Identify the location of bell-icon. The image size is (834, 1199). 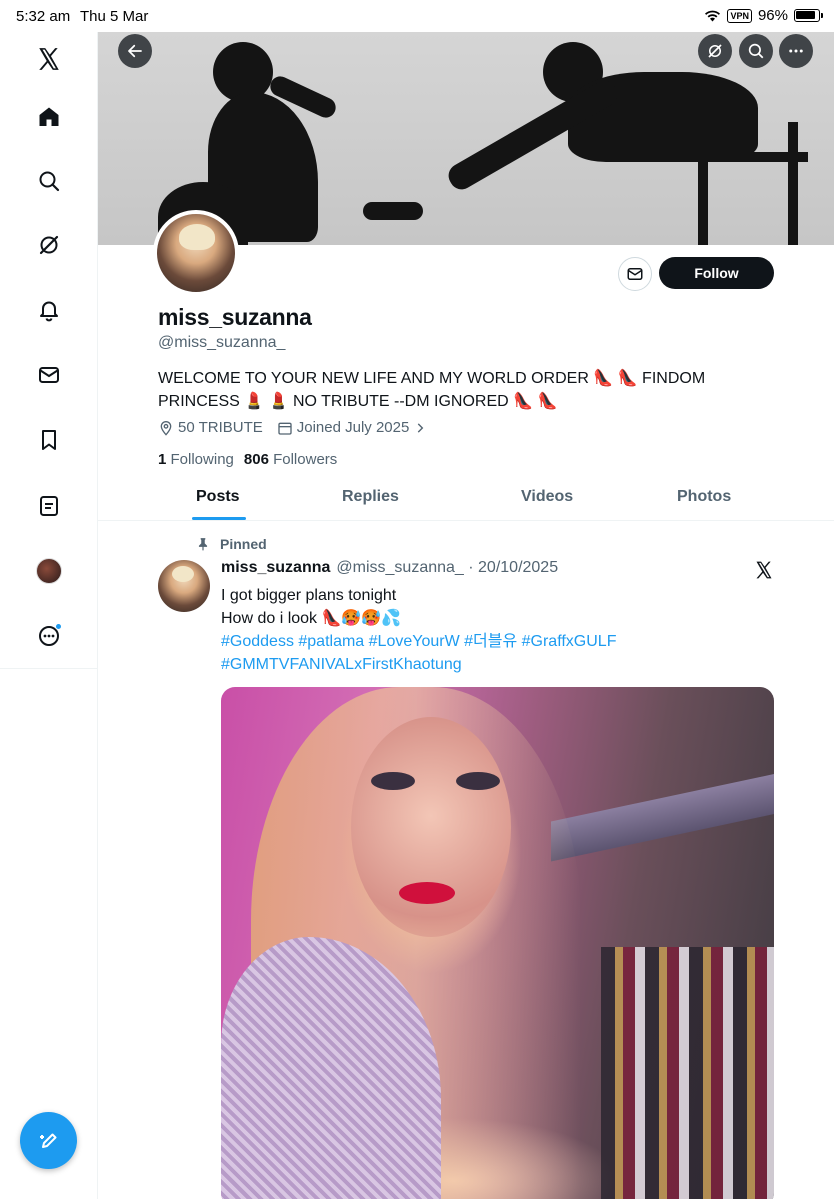
(49, 310).